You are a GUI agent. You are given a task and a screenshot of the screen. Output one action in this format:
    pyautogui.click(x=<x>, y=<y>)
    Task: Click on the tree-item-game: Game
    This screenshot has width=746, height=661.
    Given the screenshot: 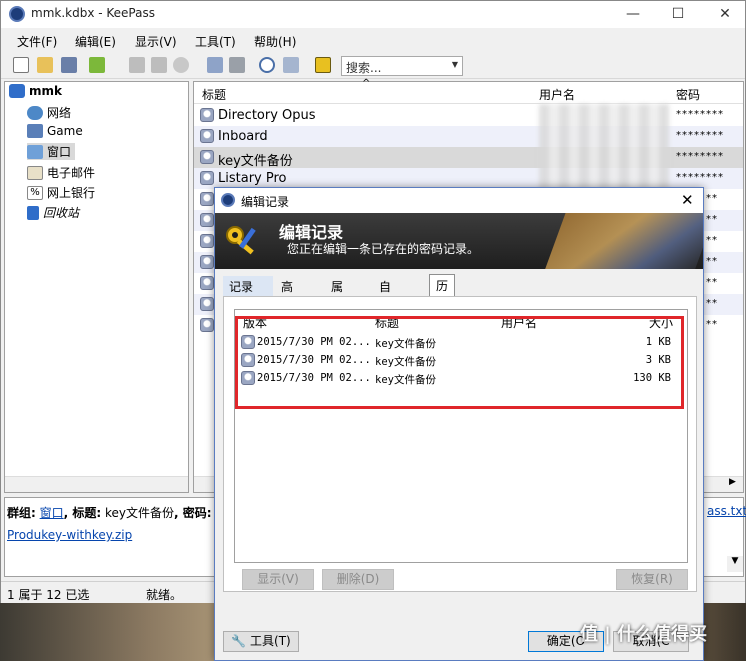 What is the action you would take?
    pyautogui.click(x=55, y=131)
    